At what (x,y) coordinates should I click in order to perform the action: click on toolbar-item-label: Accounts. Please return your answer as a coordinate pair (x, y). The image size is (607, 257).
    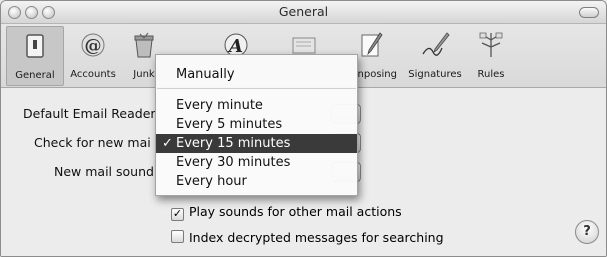
    Looking at the image, I should click on (93, 74).